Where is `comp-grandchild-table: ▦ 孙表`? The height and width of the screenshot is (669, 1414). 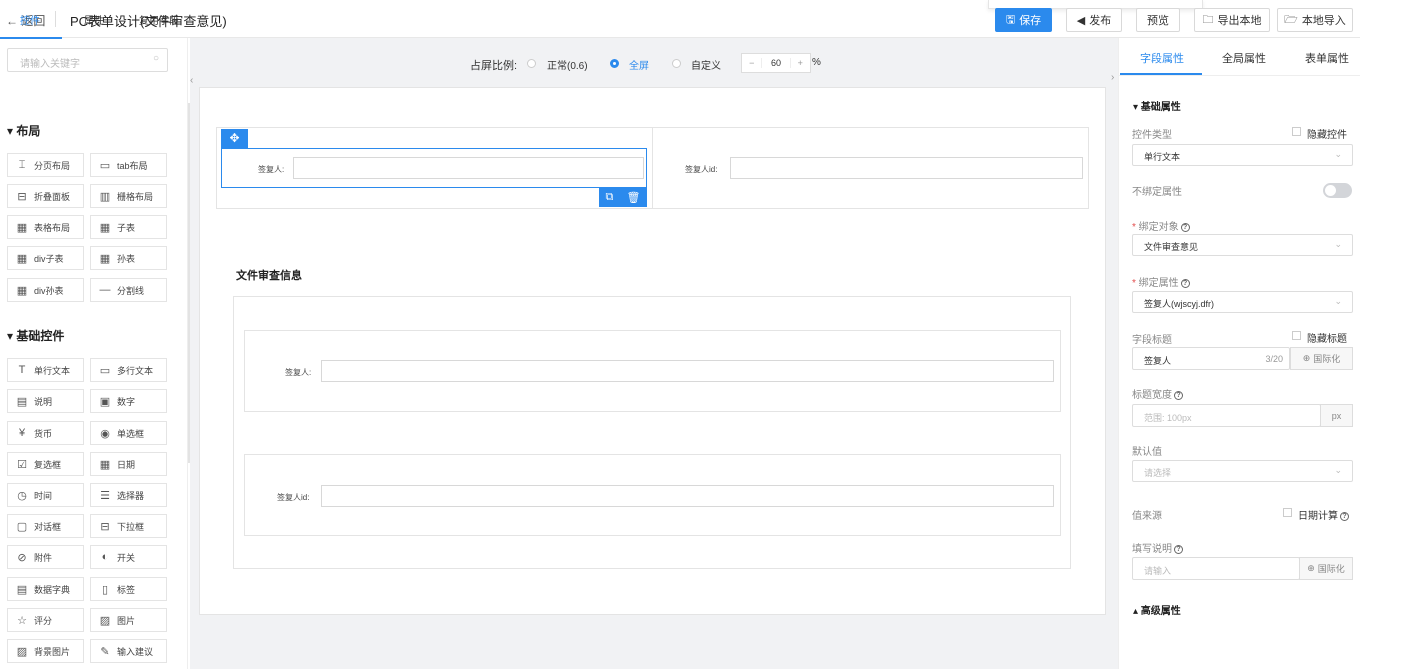
comp-grandchild-table: ▦ 孙表 is located at coordinates (128, 258).